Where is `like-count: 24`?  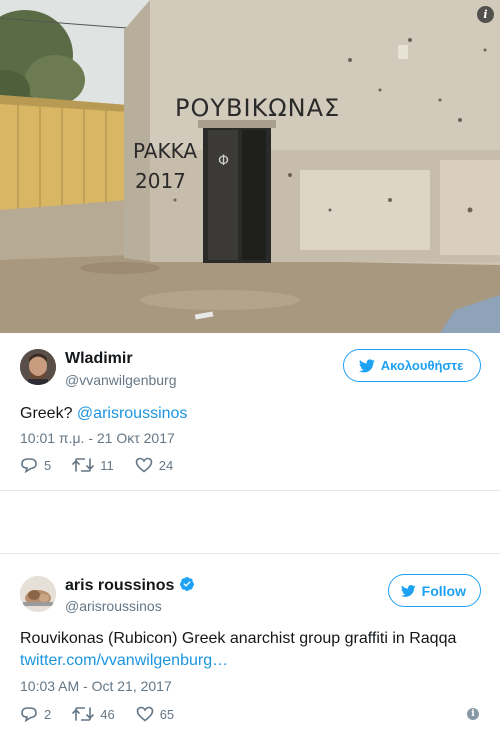
like-count: 24 is located at coordinates (166, 465).